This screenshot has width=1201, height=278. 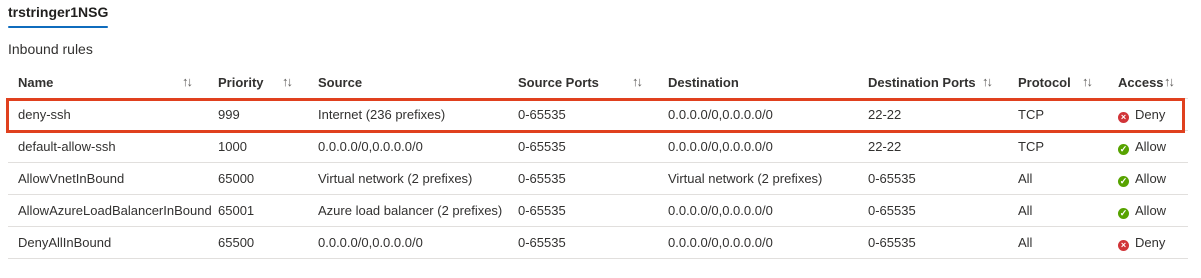 What do you see at coordinates (58, 27) in the screenshot?
I see `tab-active-indicator` at bounding box center [58, 27].